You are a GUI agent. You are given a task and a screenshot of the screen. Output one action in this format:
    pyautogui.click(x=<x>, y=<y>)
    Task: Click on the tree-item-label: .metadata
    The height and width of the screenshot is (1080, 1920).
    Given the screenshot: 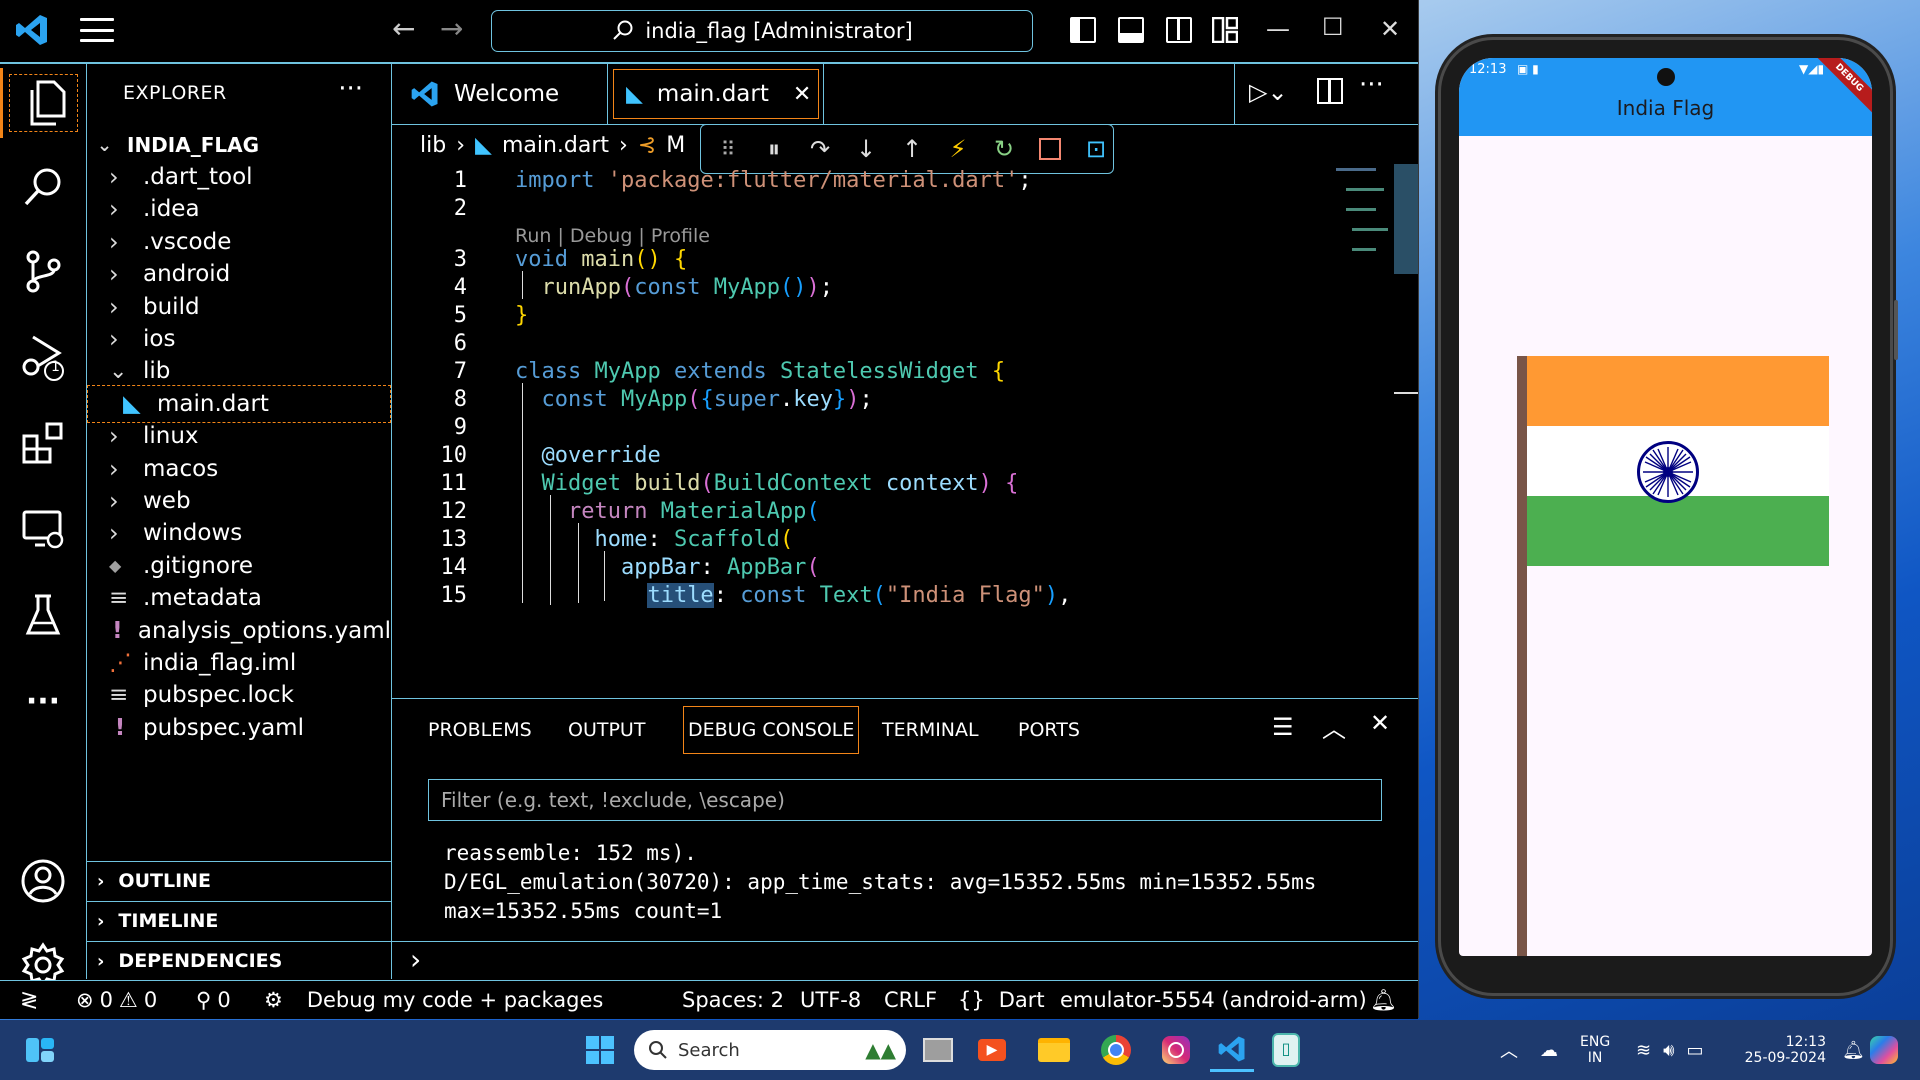 What is the action you would take?
    pyautogui.click(x=202, y=598)
    